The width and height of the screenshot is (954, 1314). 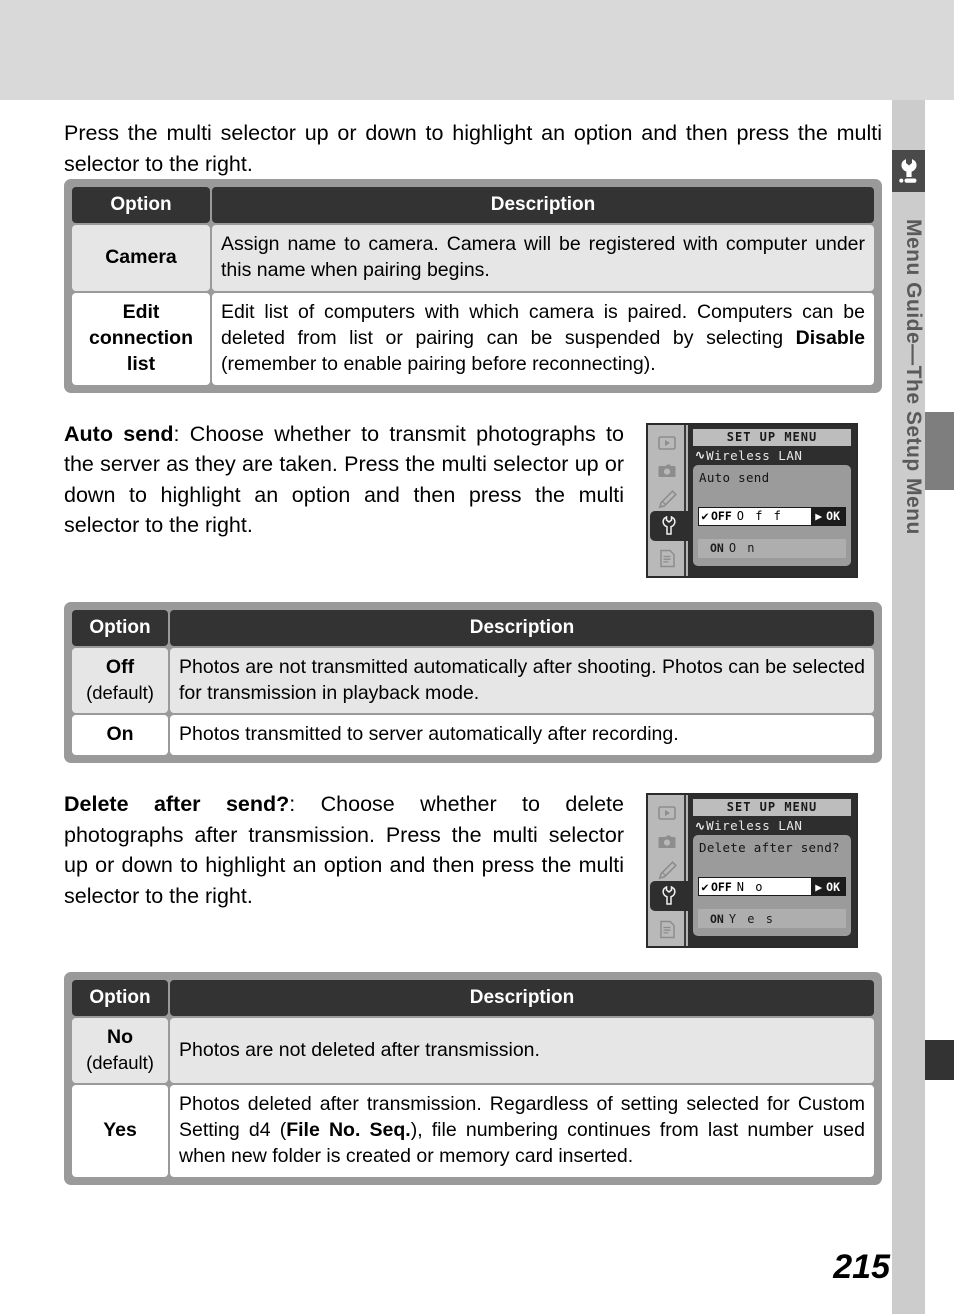 What do you see at coordinates (939, 1060) in the screenshot?
I see `edge-tab-dark` at bounding box center [939, 1060].